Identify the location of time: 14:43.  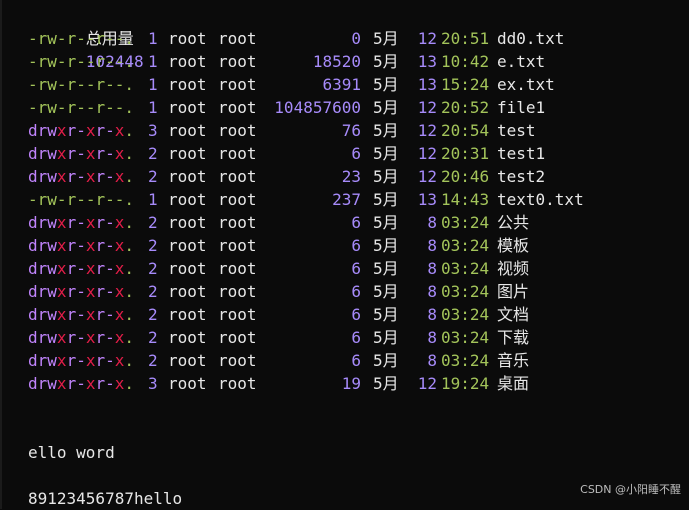
(465, 199).